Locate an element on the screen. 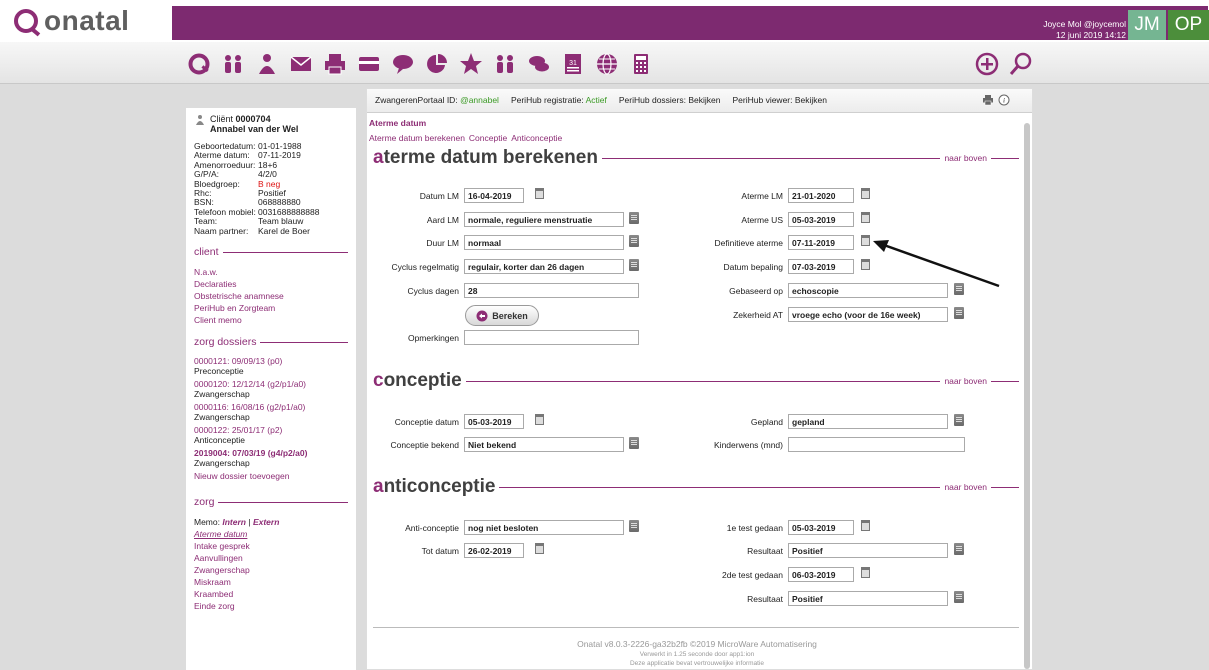  dossier-link: 0000116: 16/08/16 (g2/p1/a0) is located at coordinates (271, 407).